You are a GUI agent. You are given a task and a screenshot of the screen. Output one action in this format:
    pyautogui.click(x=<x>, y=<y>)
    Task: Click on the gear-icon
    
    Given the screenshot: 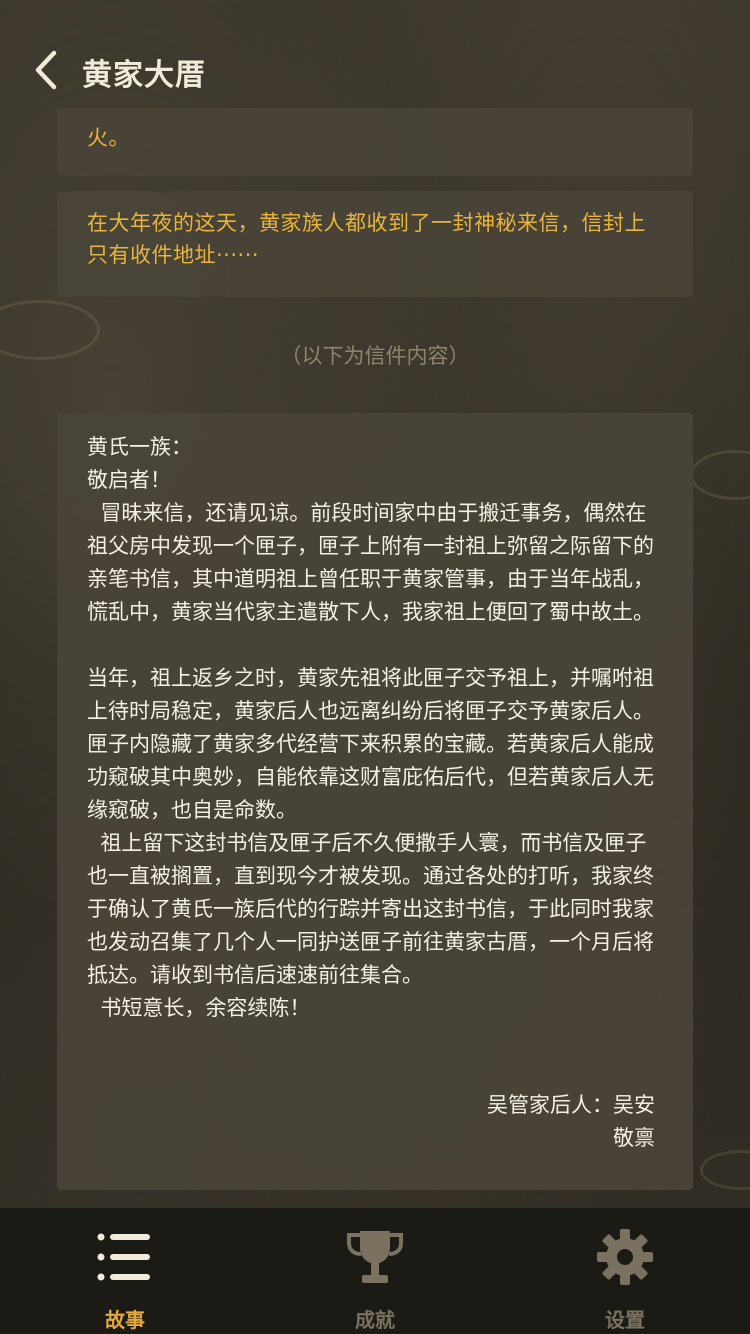 What is the action you would take?
    pyautogui.click(x=625, y=1257)
    